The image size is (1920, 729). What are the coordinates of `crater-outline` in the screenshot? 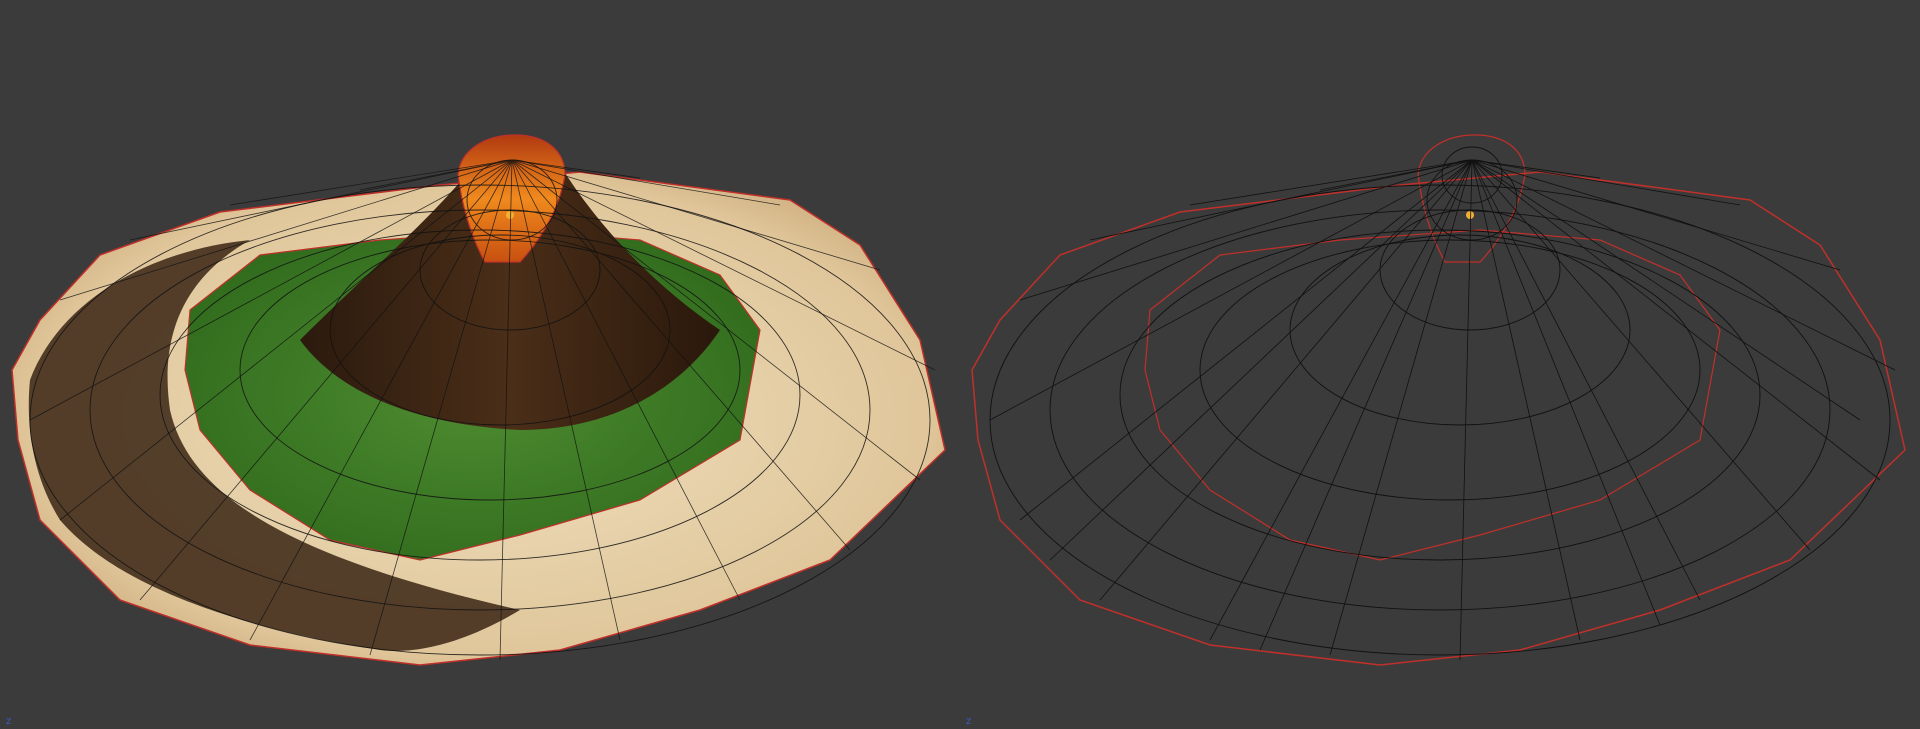 It's located at (1471, 198).